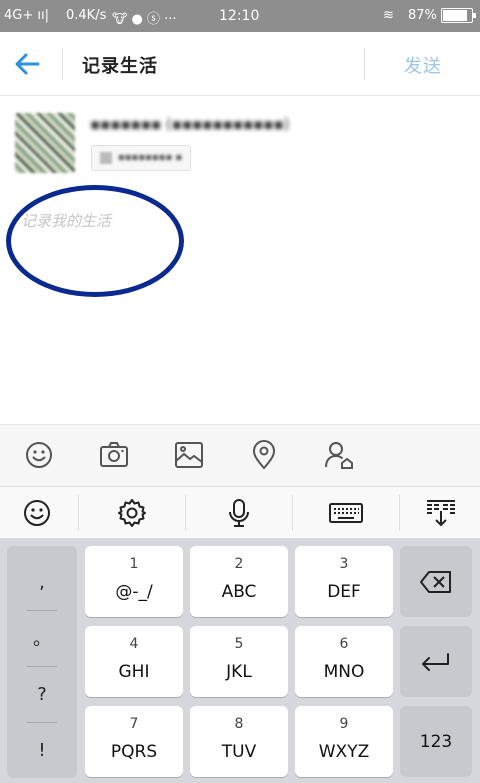  Describe the element at coordinates (134, 752) in the screenshot. I see `key-letters: PQRS` at that location.